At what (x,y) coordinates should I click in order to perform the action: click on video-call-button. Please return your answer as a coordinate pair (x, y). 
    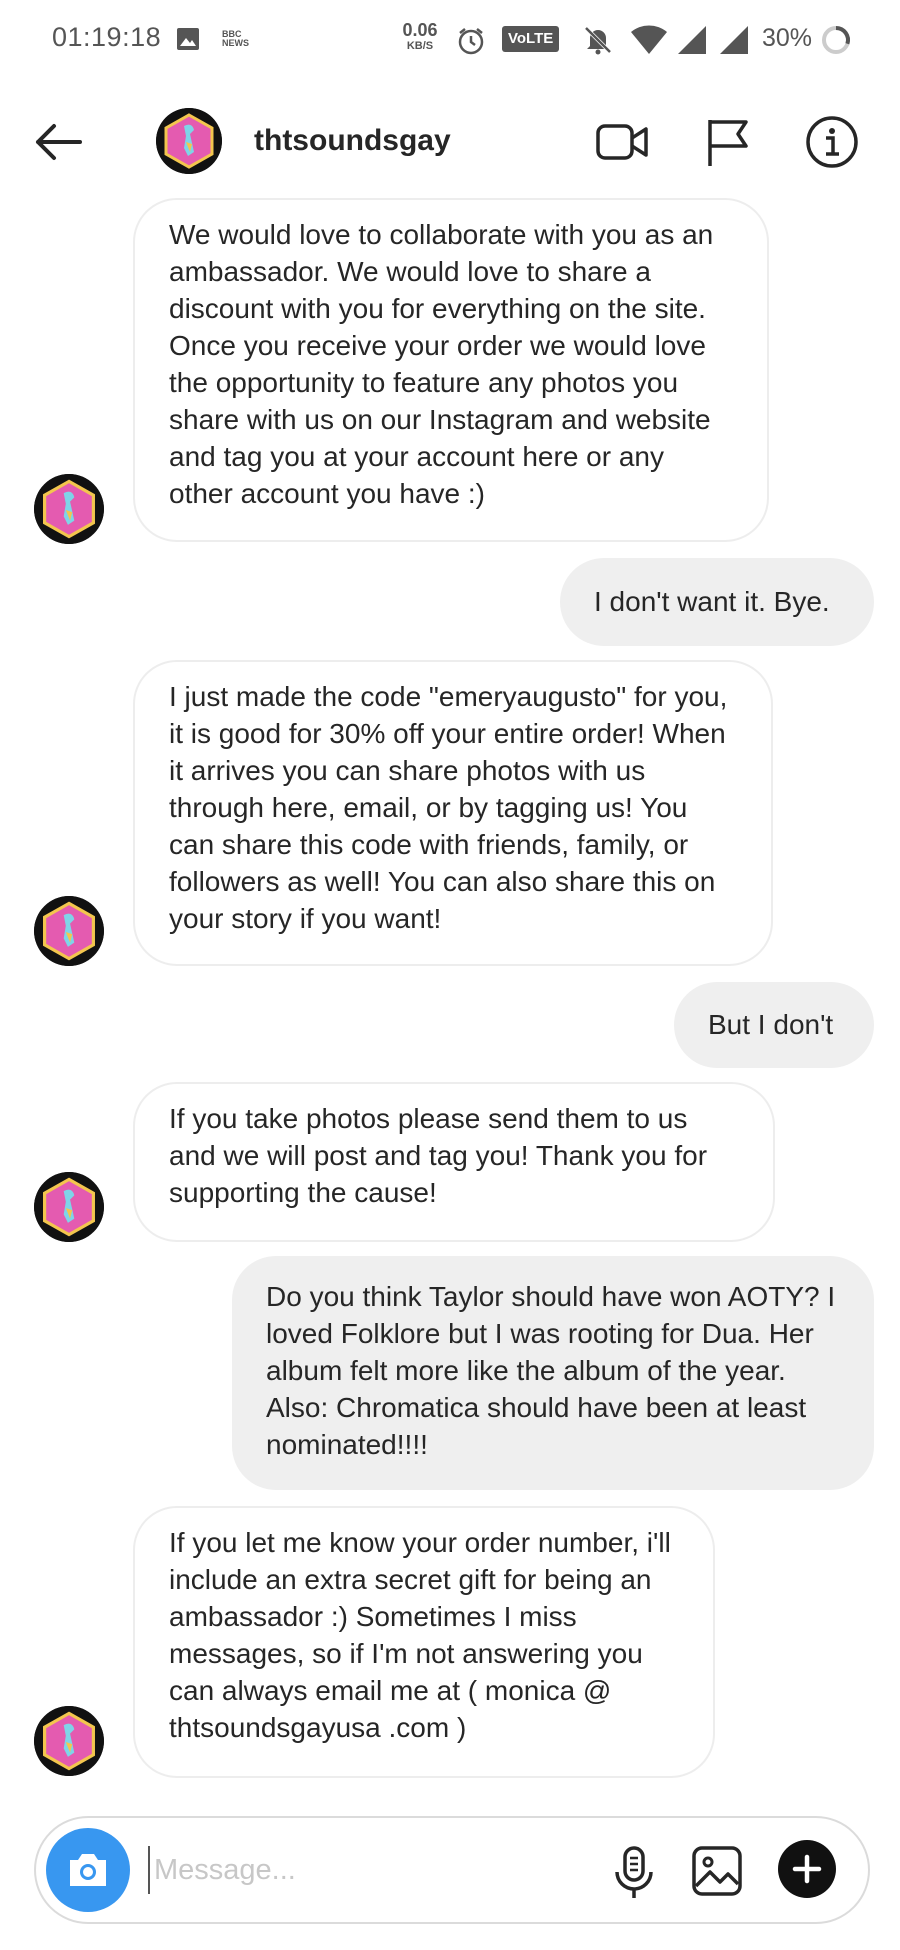
    Looking at the image, I should click on (622, 142).